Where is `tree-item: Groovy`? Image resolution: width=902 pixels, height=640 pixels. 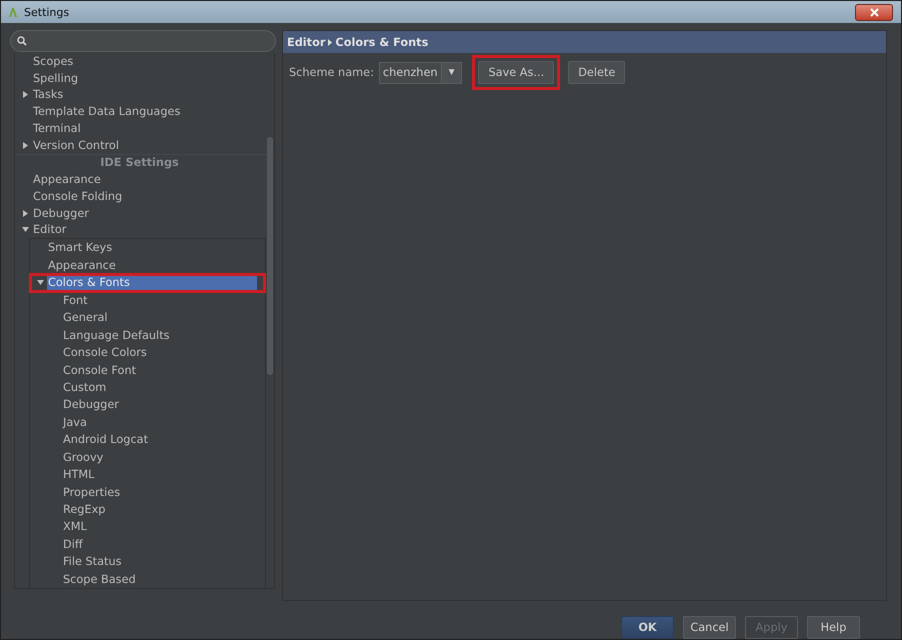
tree-item: Groovy is located at coordinates (159, 457).